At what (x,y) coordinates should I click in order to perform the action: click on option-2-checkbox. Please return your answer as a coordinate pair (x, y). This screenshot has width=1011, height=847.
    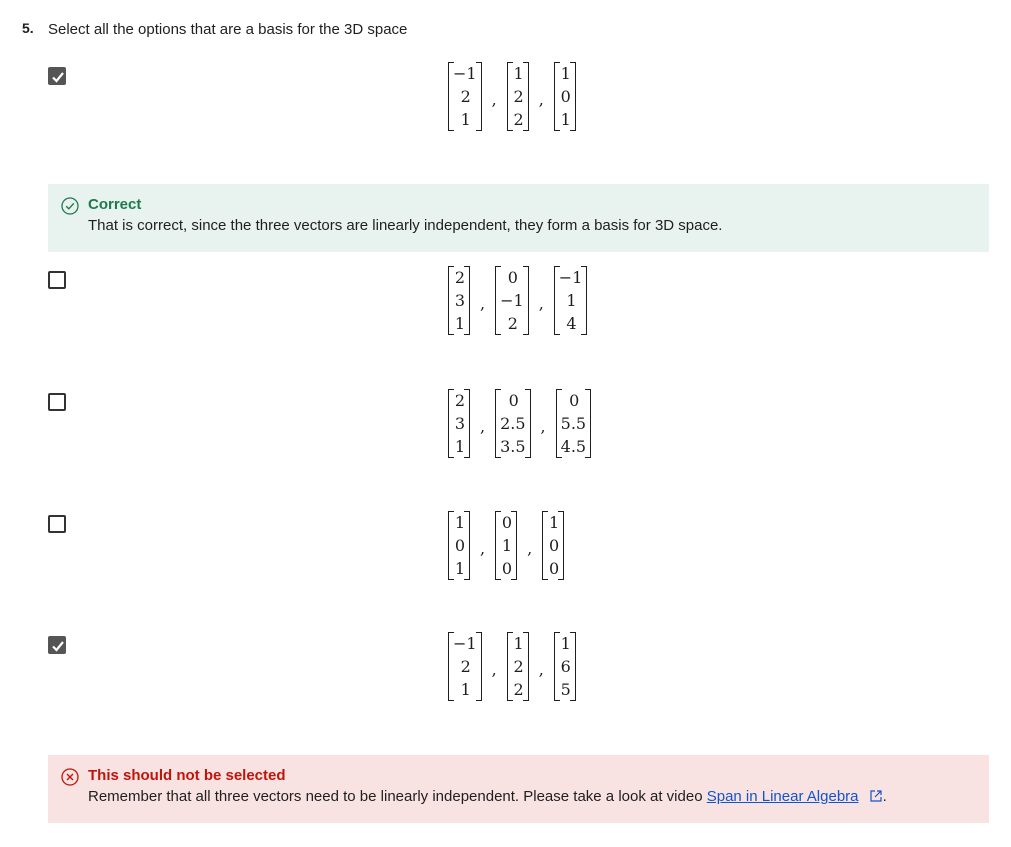
    Looking at the image, I should click on (57, 280).